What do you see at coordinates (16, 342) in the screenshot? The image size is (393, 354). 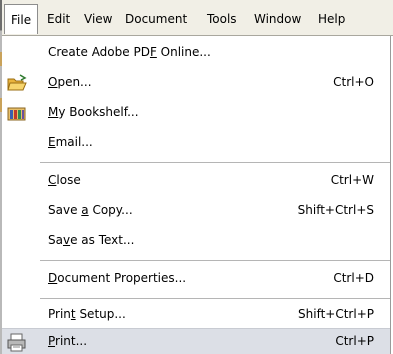 I see `printer-icon` at bounding box center [16, 342].